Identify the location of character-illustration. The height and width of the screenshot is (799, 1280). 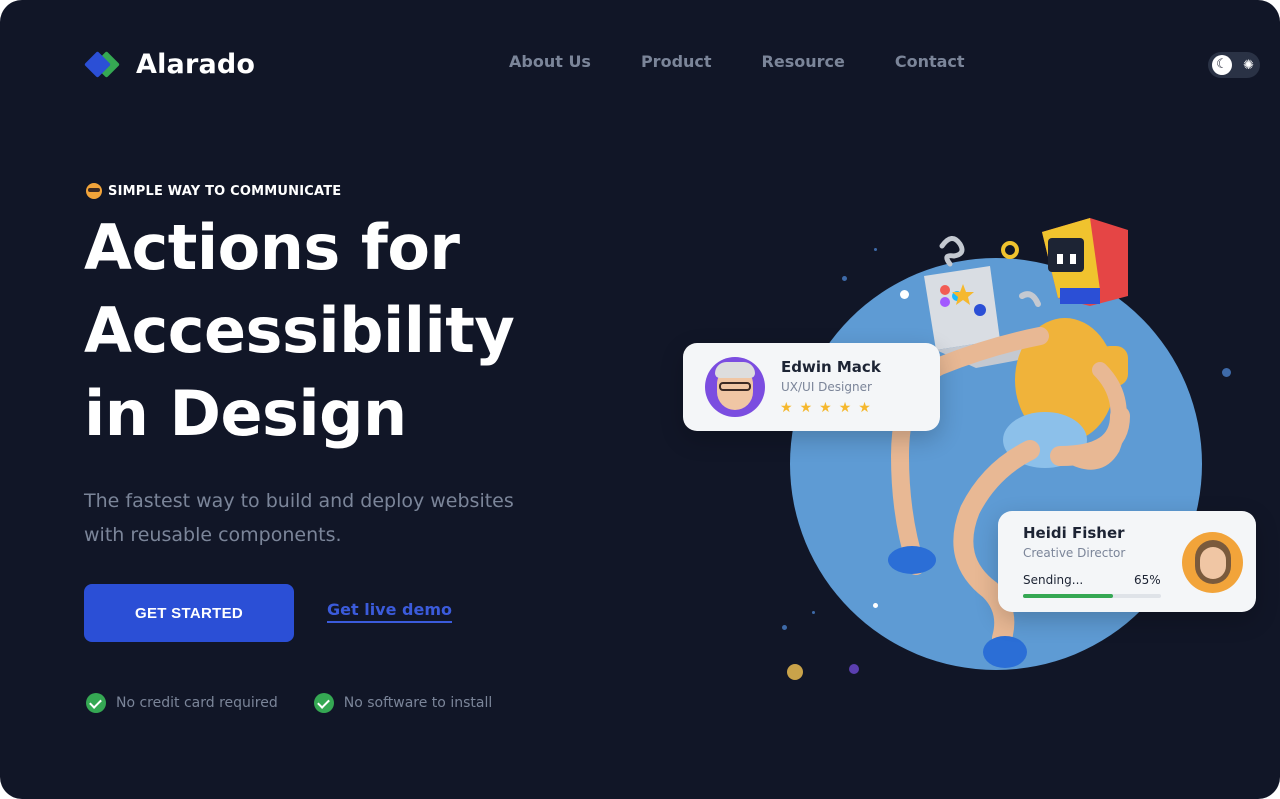
(1009, 443).